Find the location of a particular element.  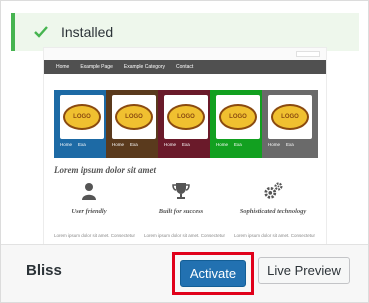

highlight-box: Activate is located at coordinates (213, 273).